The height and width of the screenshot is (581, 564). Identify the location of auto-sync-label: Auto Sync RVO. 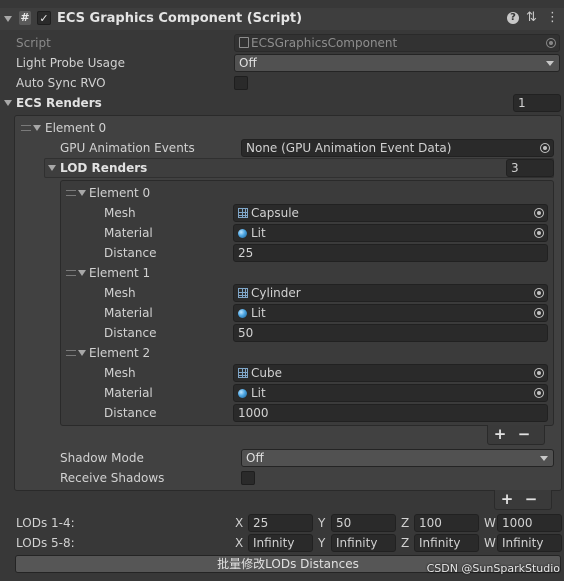
(61, 83).